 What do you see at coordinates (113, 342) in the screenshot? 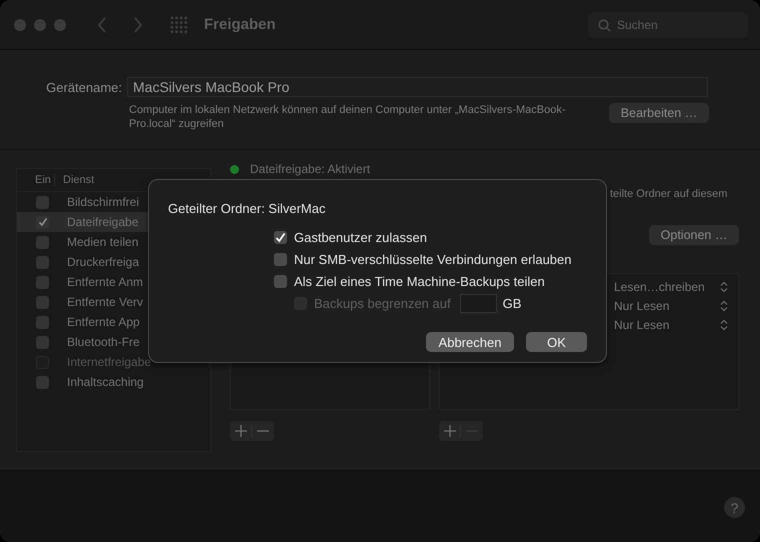
I see `service-row: Bluetooth-Fre` at bounding box center [113, 342].